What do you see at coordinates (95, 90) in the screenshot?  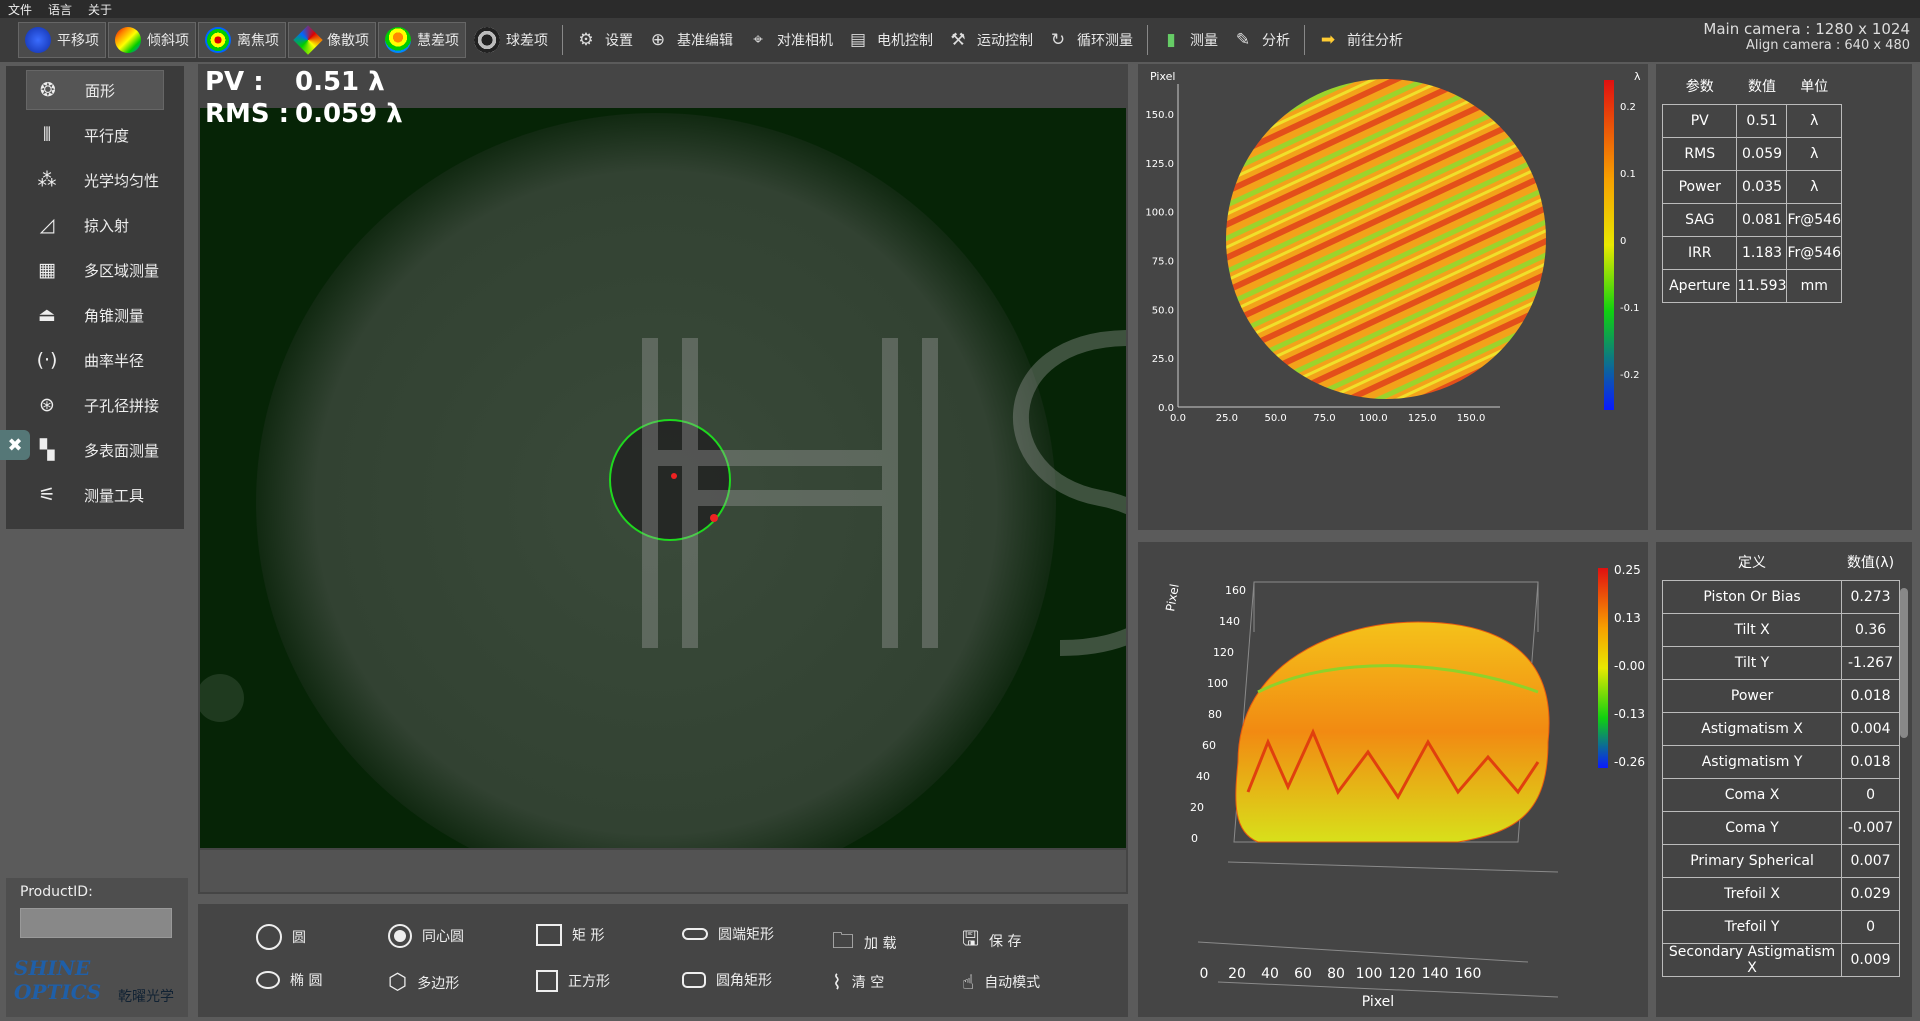 I see `sidebar-item-surface: ❂ 面形` at bounding box center [95, 90].